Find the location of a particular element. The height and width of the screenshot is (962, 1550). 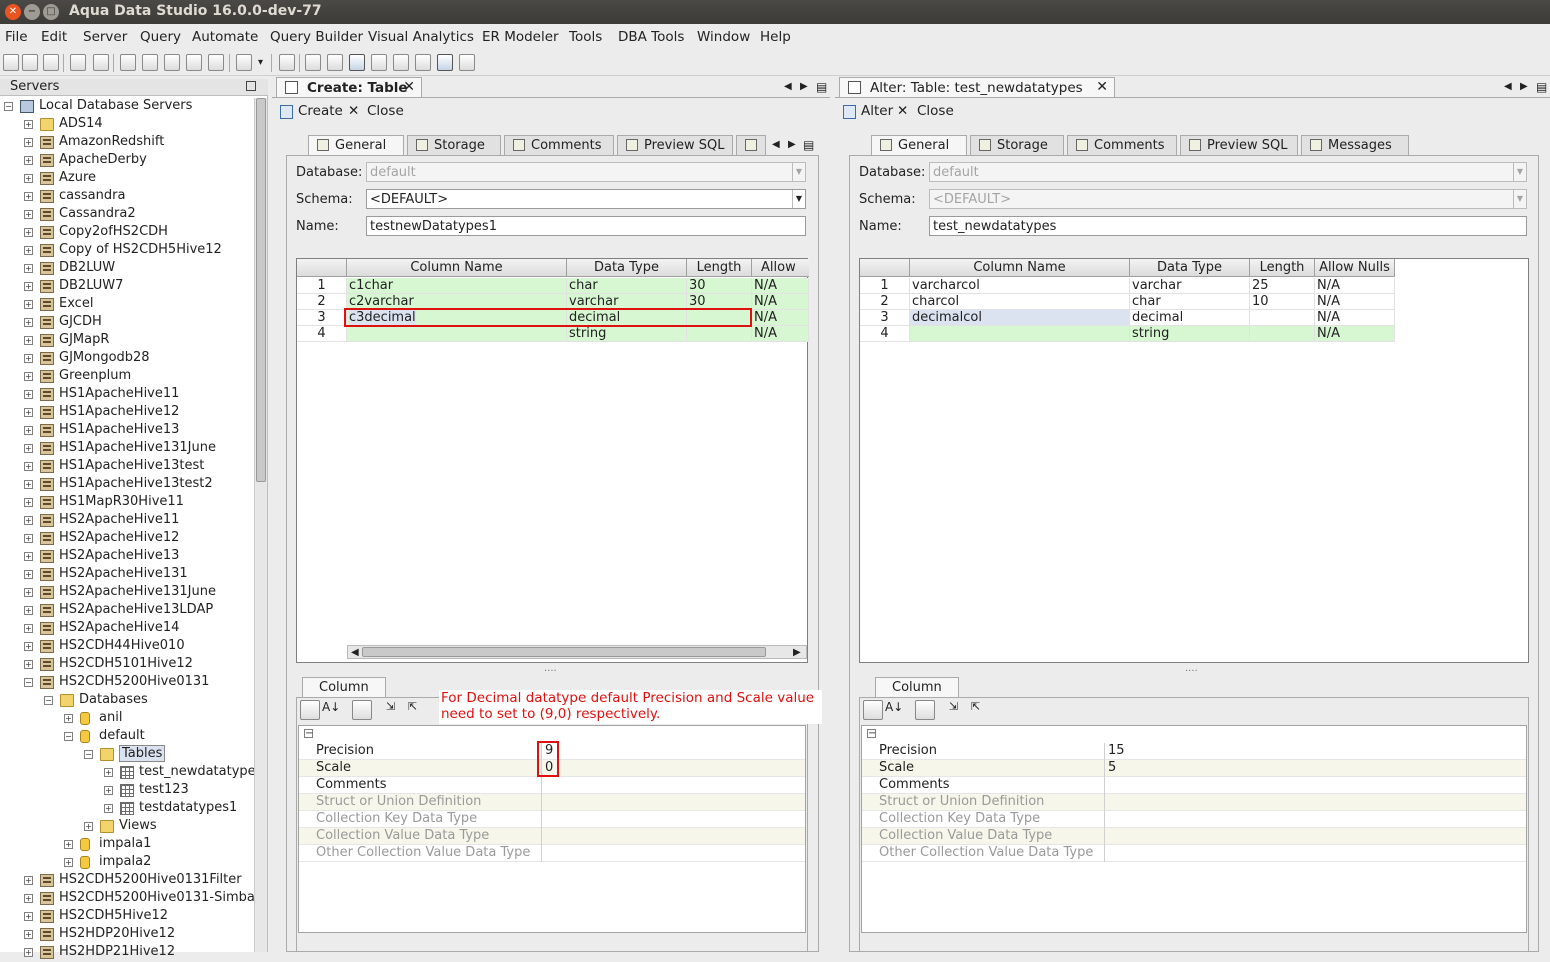

cell-column-name: charcol is located at coordinates (1020, 302).